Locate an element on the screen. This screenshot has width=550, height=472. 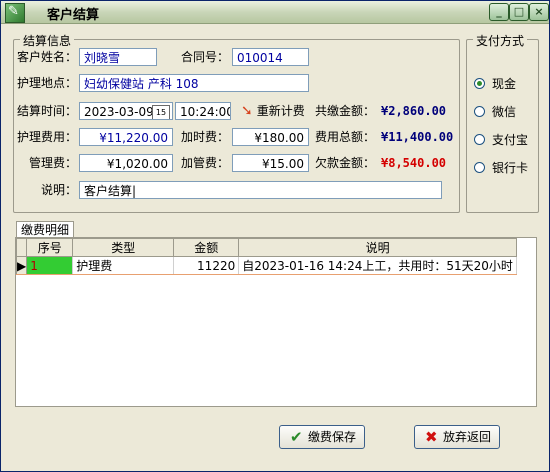
payment-method-title: 支付方式 is located at coordinates (500, 40).